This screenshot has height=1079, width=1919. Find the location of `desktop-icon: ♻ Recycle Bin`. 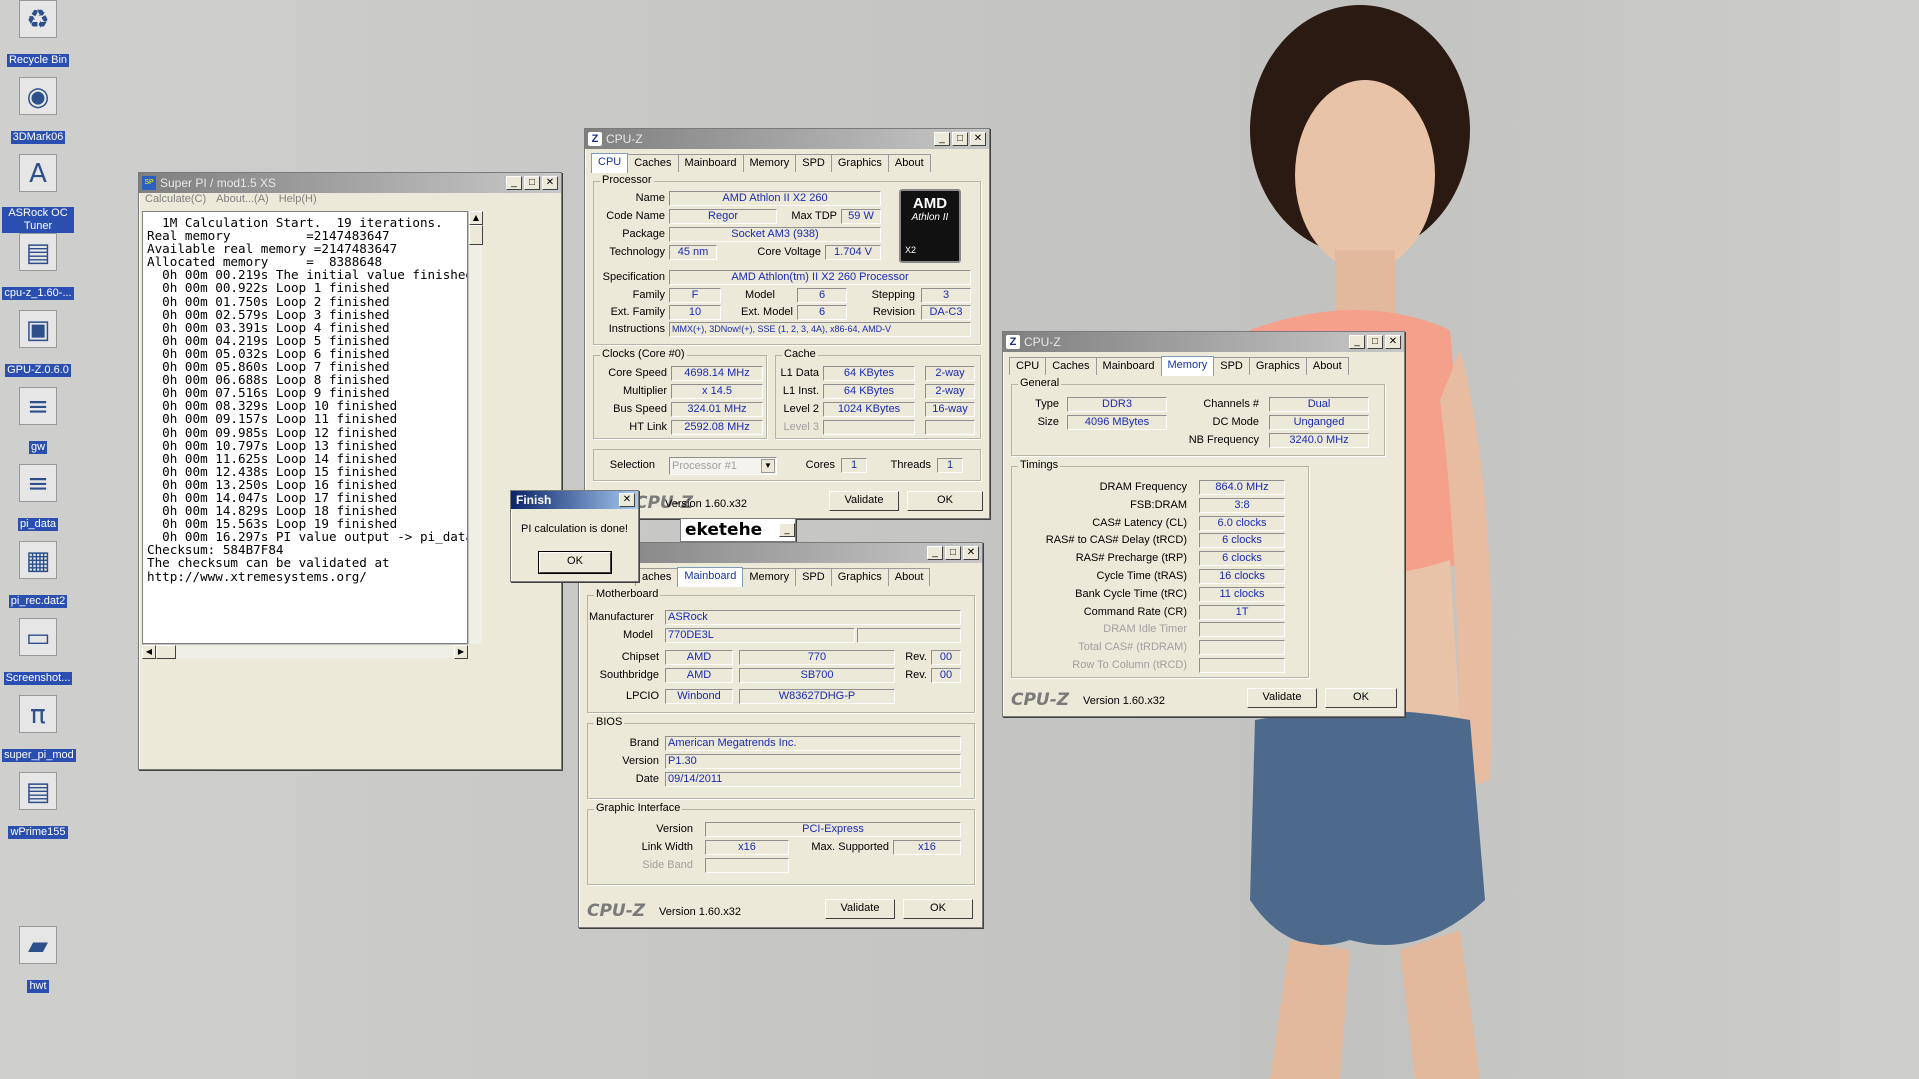

desktop-icon: ♻ Recycle Bin is located at coordinates (38, 33).